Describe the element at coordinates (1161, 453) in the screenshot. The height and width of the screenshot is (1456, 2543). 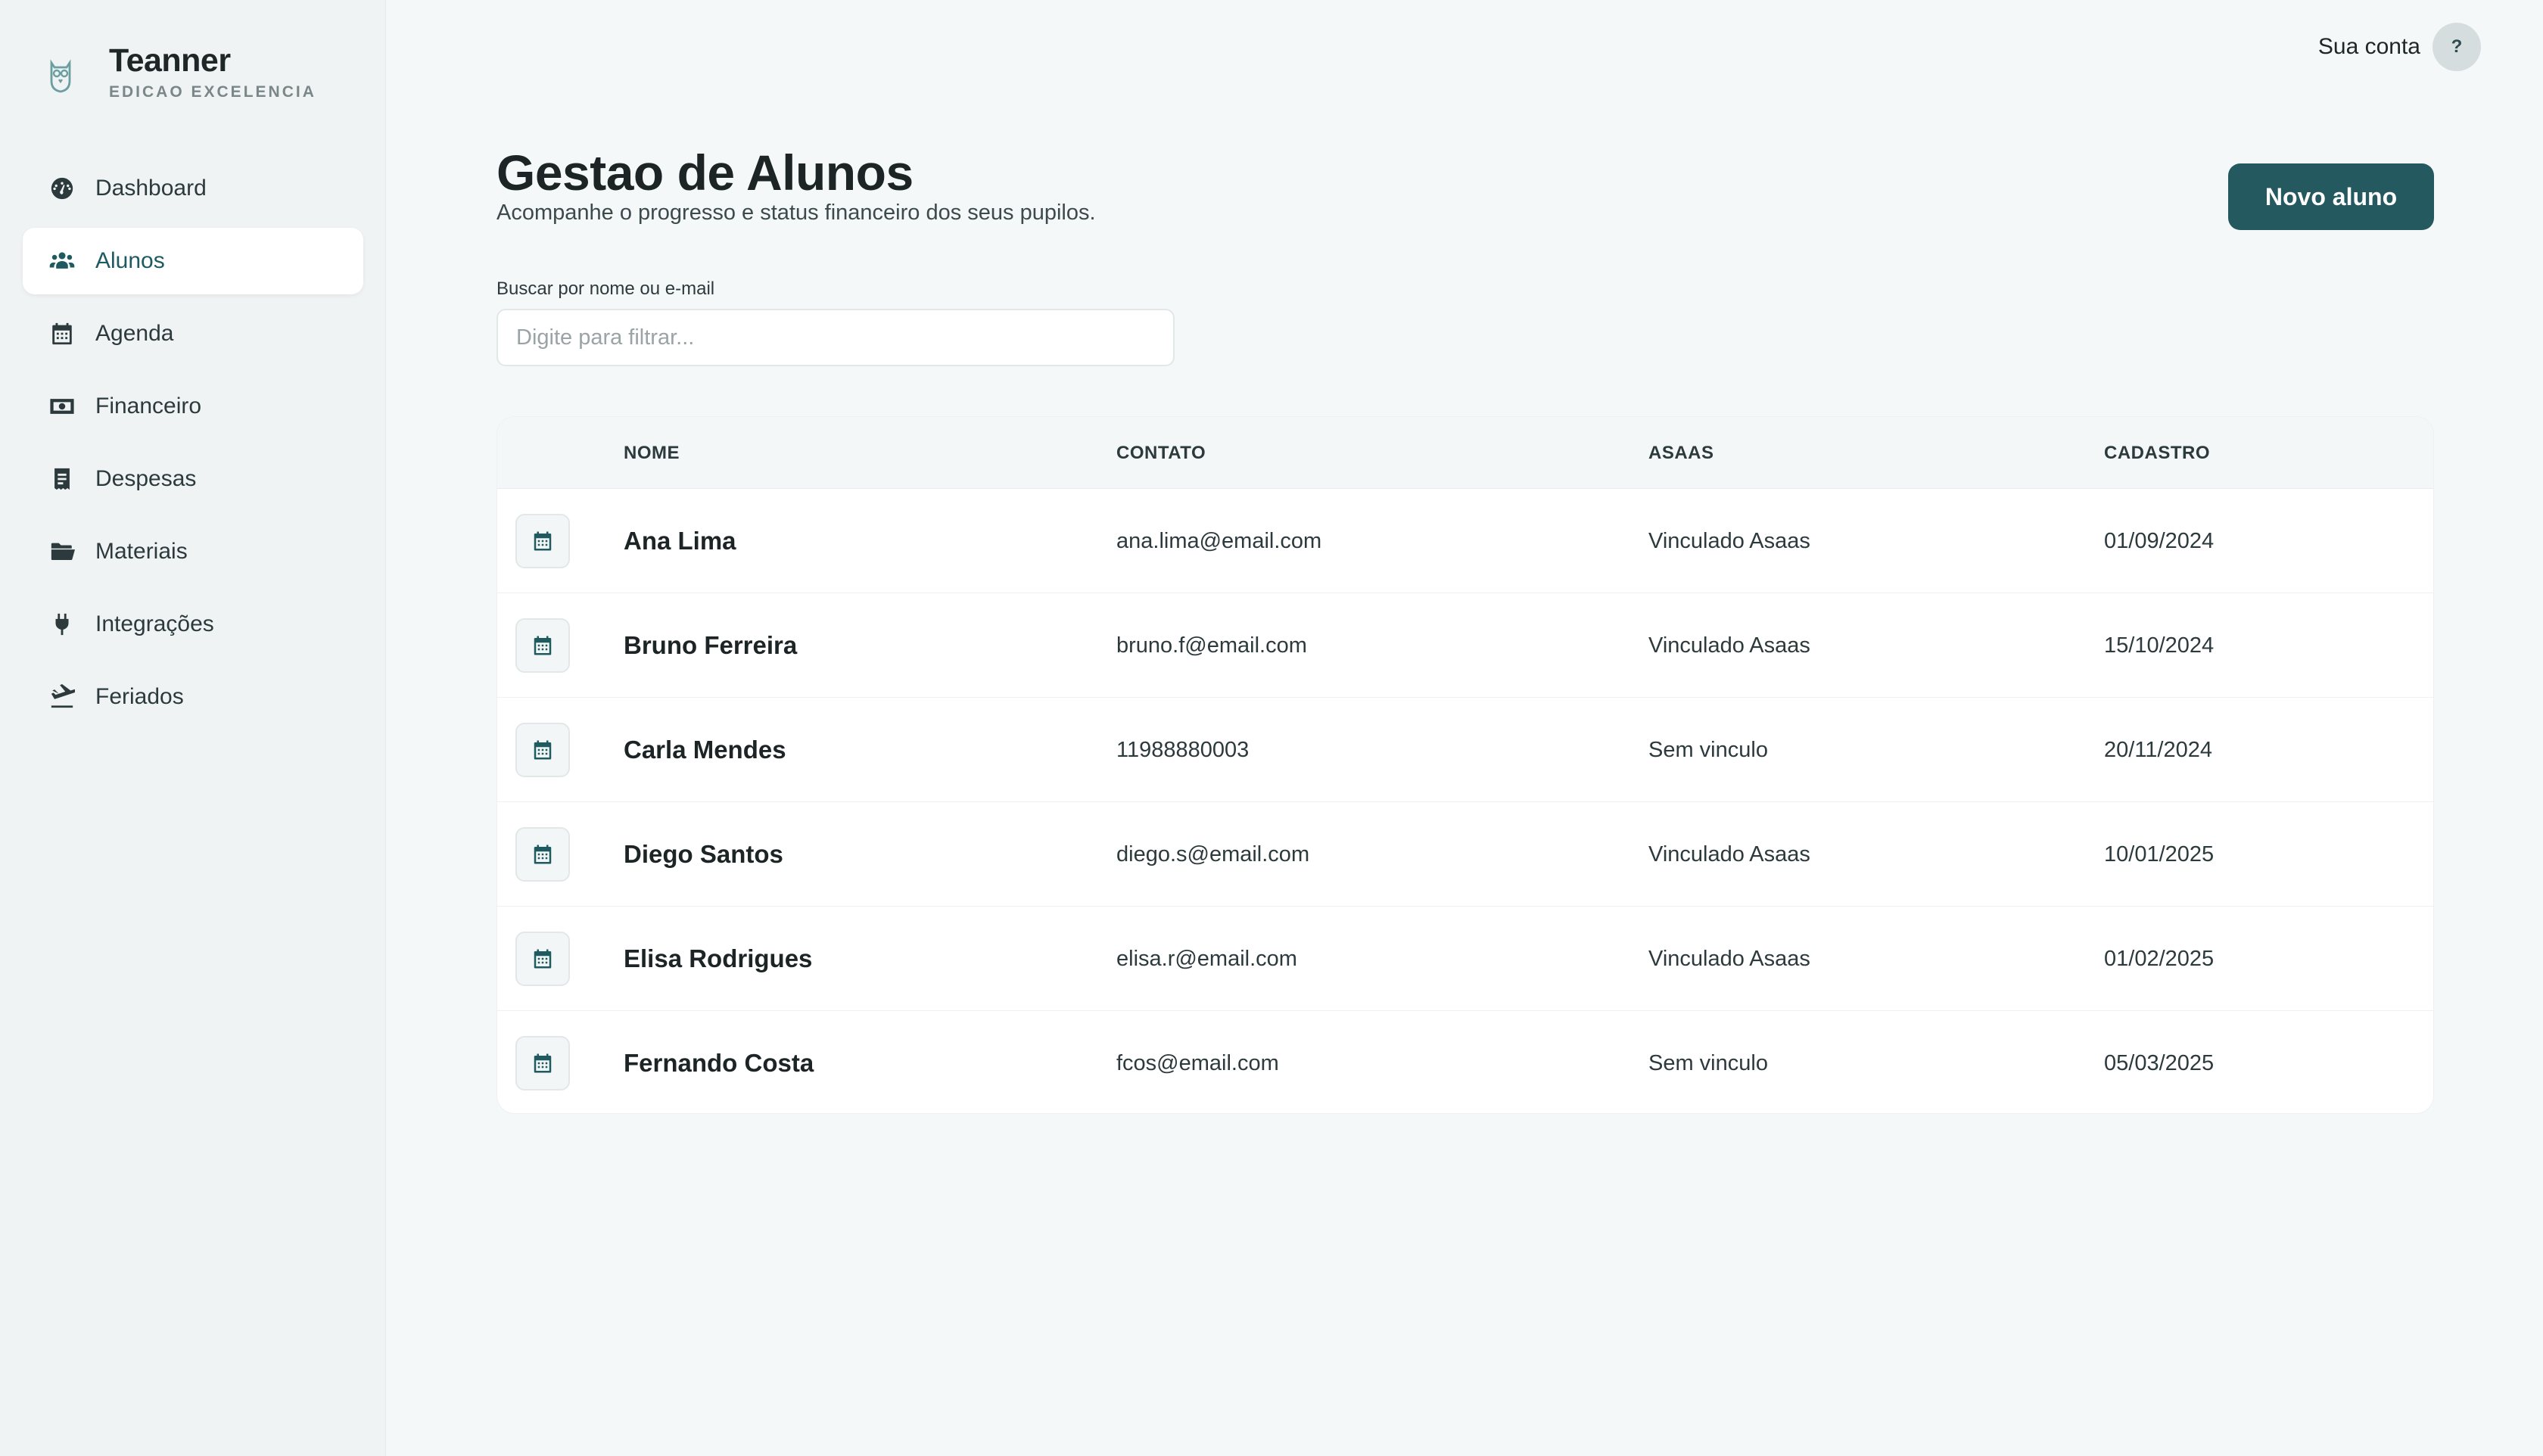
I see `column-header-contato: CONTATO` at that location.